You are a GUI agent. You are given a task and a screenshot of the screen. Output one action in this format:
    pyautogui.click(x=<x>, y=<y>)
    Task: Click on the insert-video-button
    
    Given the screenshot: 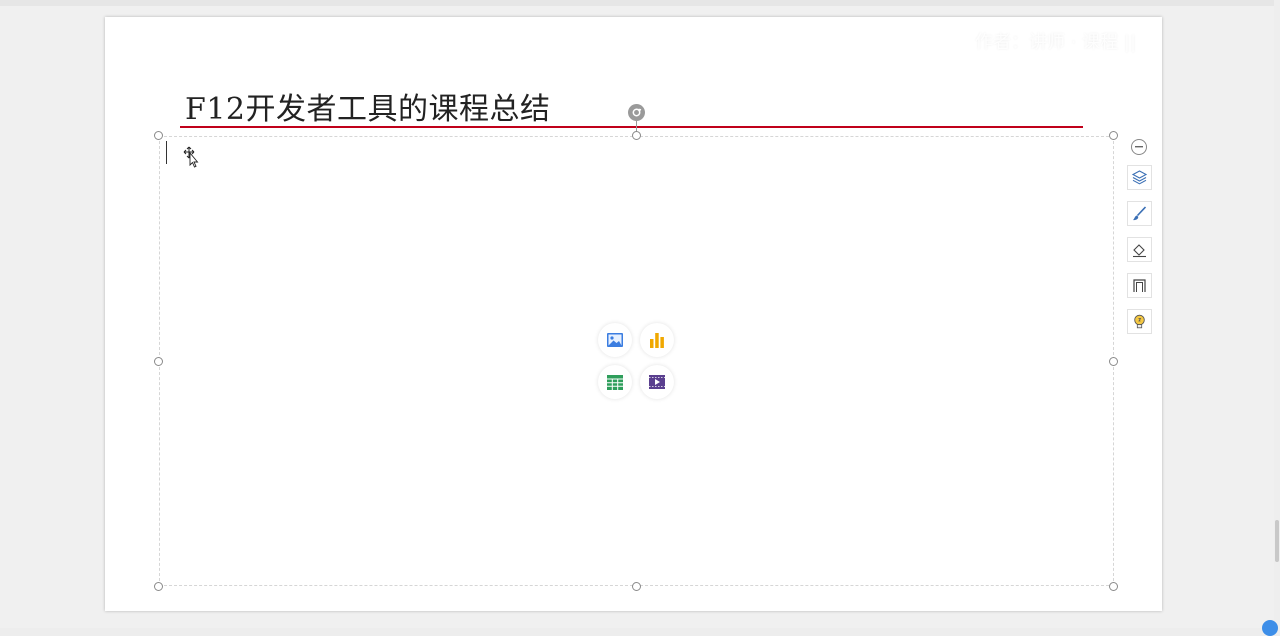 What is the action you would take?
    pyautogui.click(x=657, y=382)
    